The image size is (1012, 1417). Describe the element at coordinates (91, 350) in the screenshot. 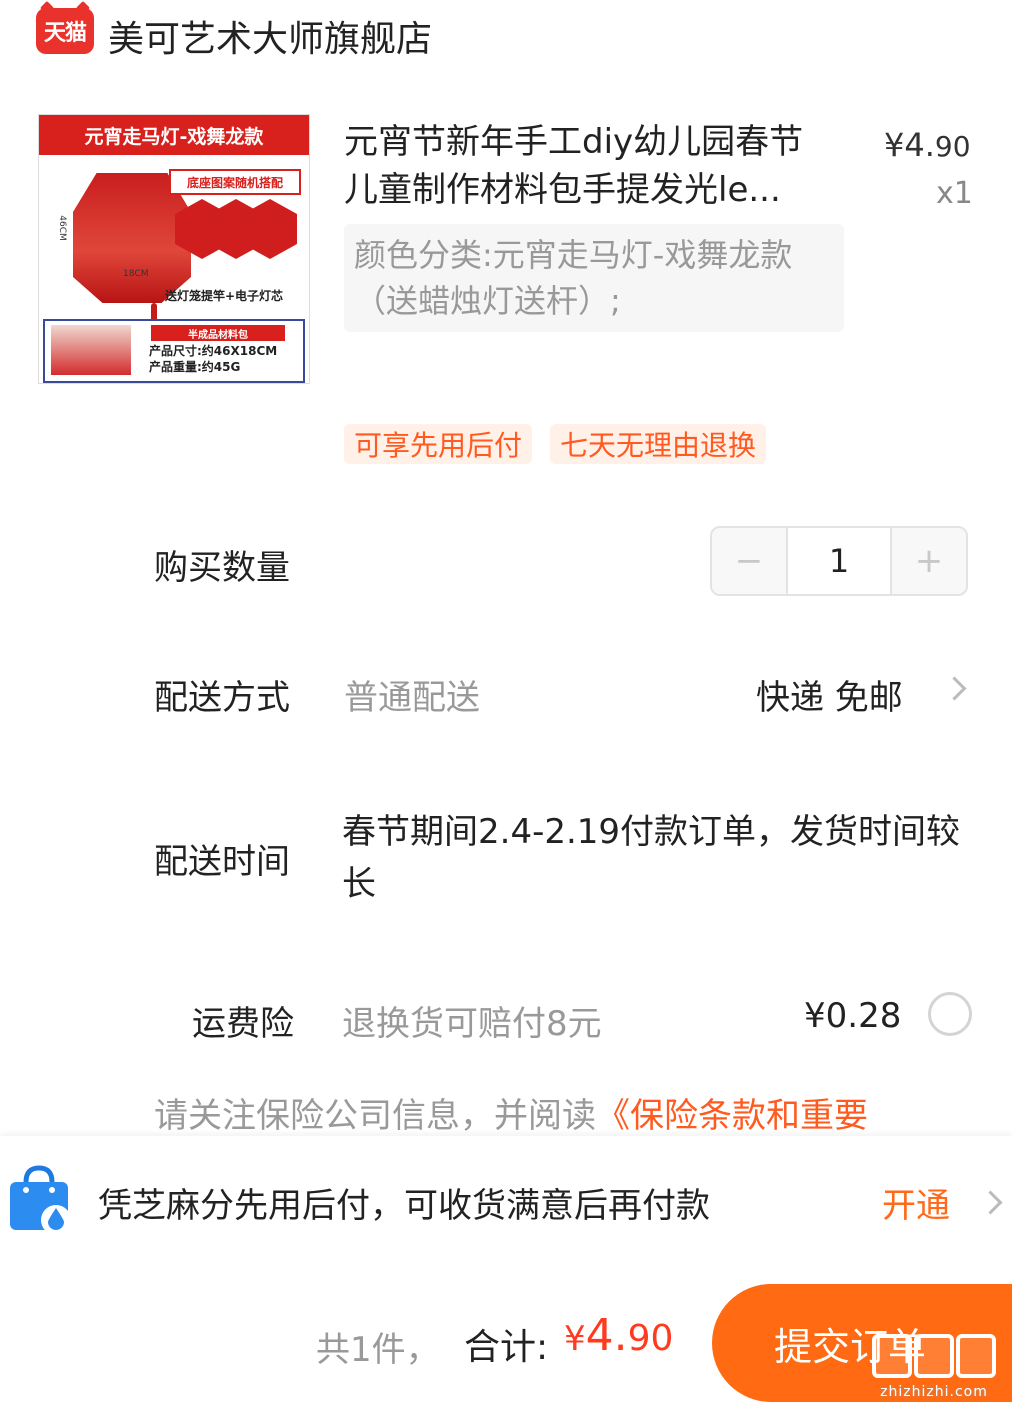

I see `material-thumbnail` at that location.